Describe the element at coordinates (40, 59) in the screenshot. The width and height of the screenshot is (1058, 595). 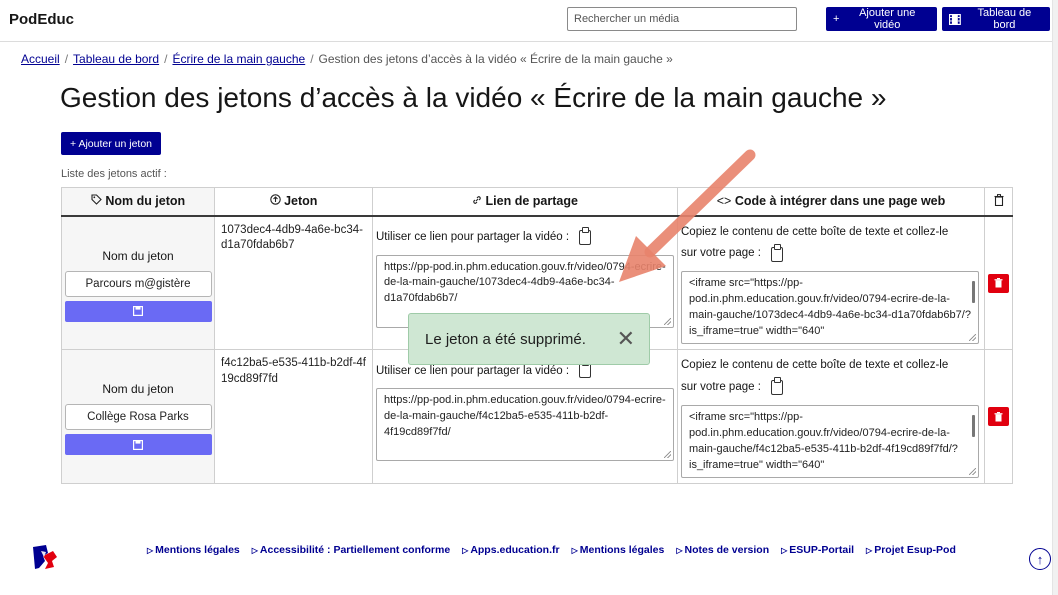
I see `breadcrumb-home: Accueil` at that location.